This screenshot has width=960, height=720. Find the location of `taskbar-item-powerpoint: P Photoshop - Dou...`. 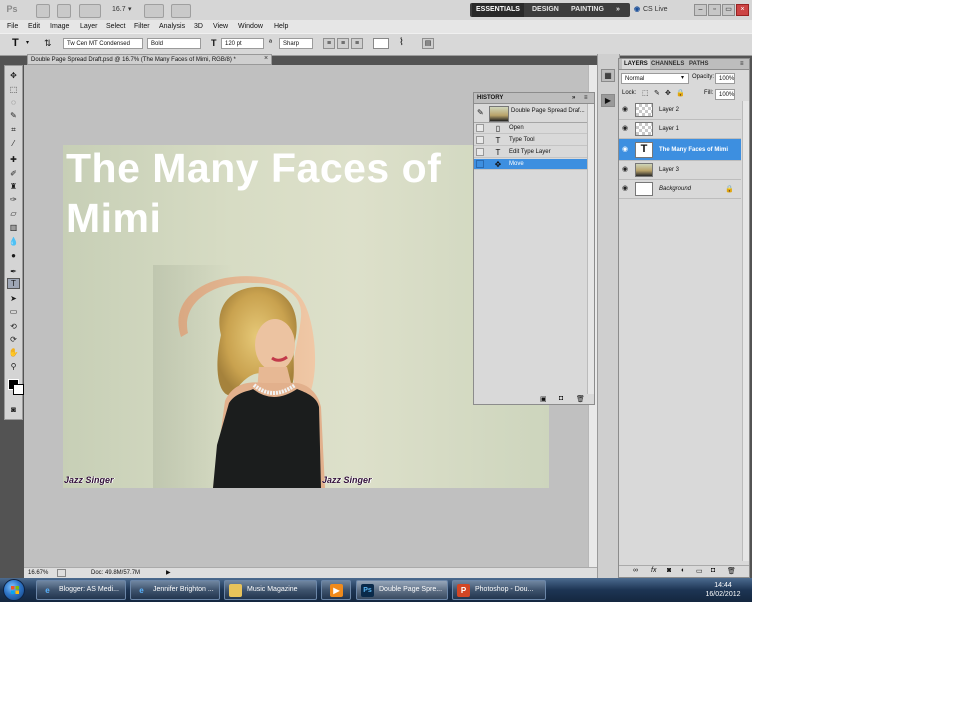

taskbar-item-powerpoint: P Photoshop - Dou... is located at coordinates (499, 590).